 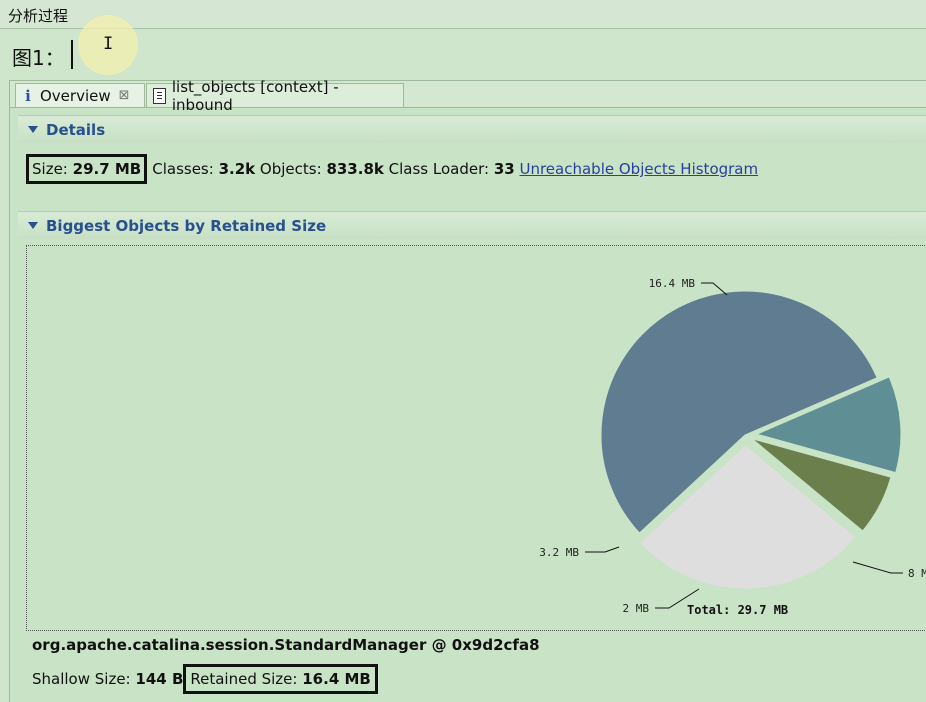 I want to click on tab-overview: i Overview ⊠, so click(x=80, y=95).